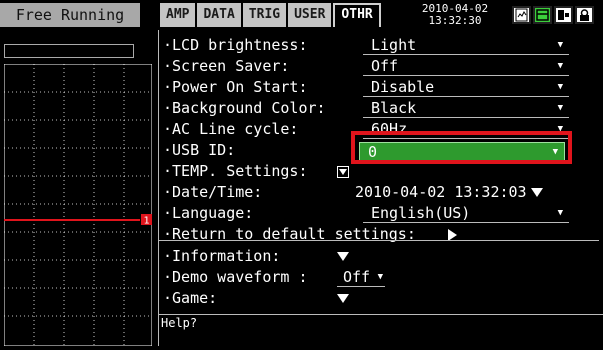  I want to click on channel-marker: 1, so click(146, 221).